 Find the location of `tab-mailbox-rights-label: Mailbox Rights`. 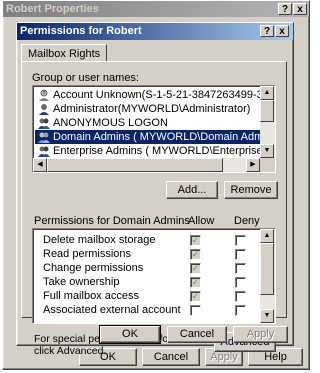

tab-mailbox-rights-label: Mailbox Rights is located at coordinates (64, 54).